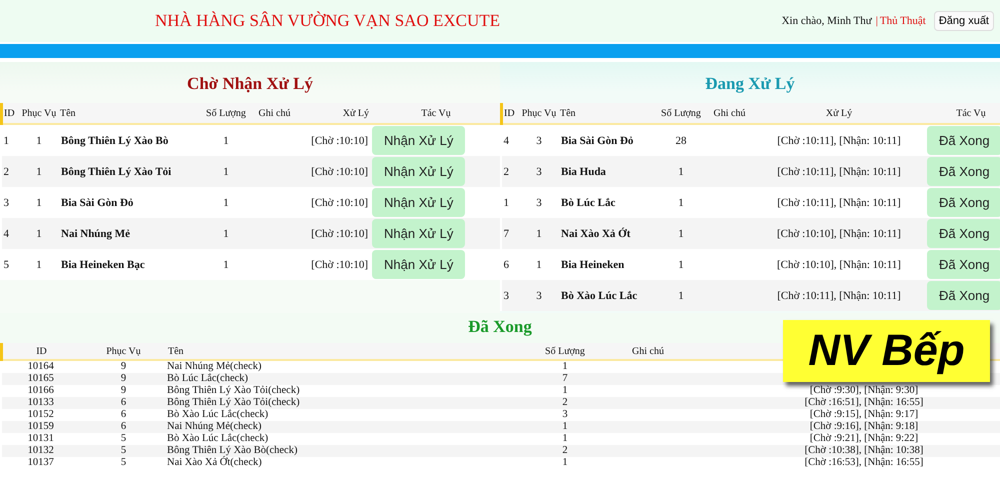 The height and width of the screenshot is (500, 1000). What do you see at coordinates (327, 21) in the screenshot?
I see `site-title: NHÀ HÀNG SÂN VƯỜNG VẠN SAO EXCUTE` at bounding box center [327, 21].